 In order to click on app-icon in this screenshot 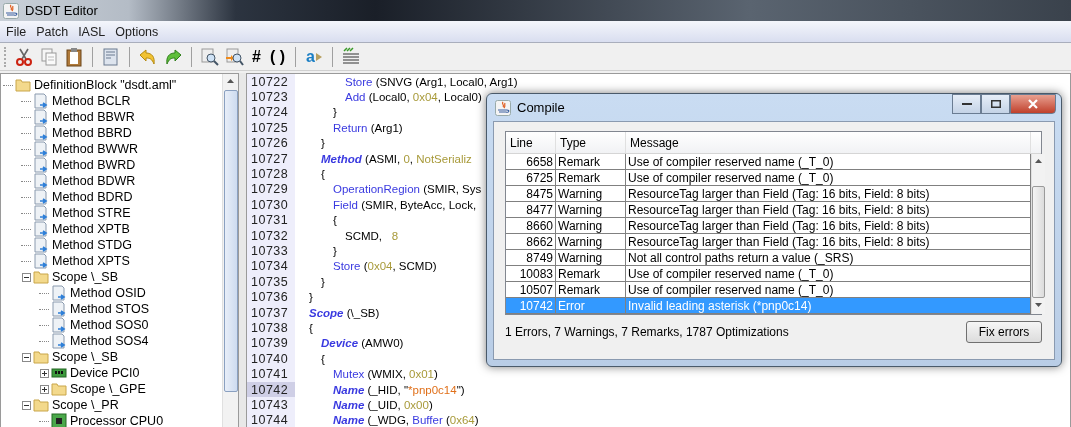, I will do `click(11, 10)`.